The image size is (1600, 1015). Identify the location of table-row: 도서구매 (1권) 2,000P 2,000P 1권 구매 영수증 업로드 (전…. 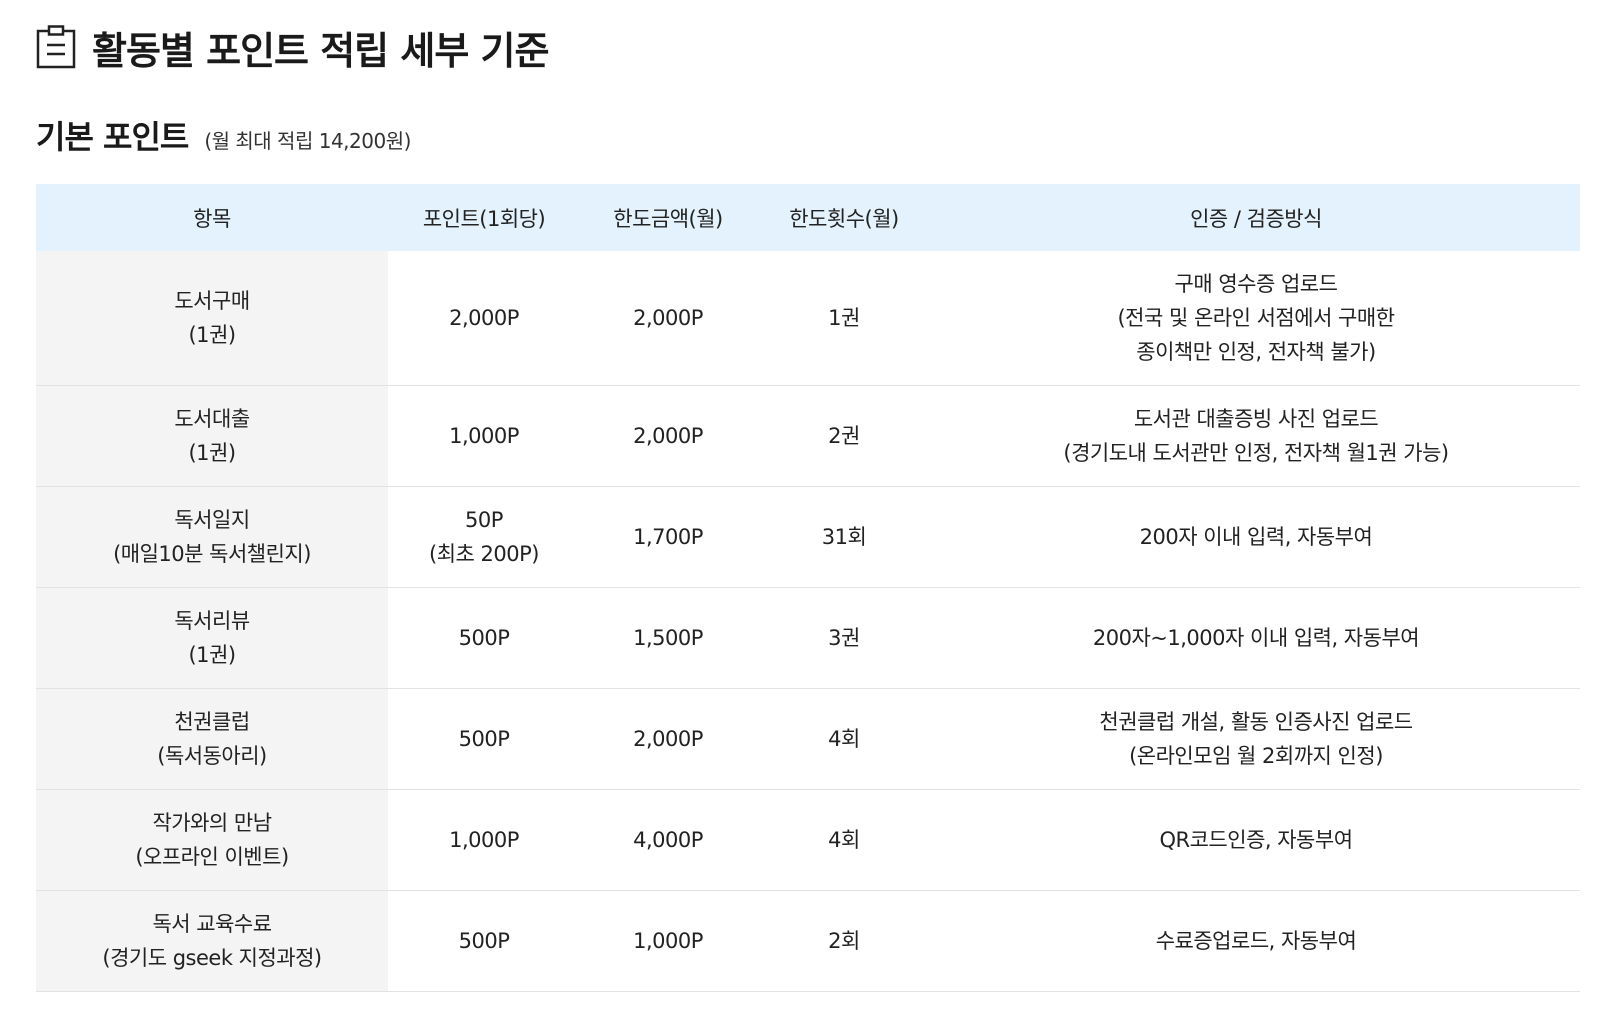
(808, 318).